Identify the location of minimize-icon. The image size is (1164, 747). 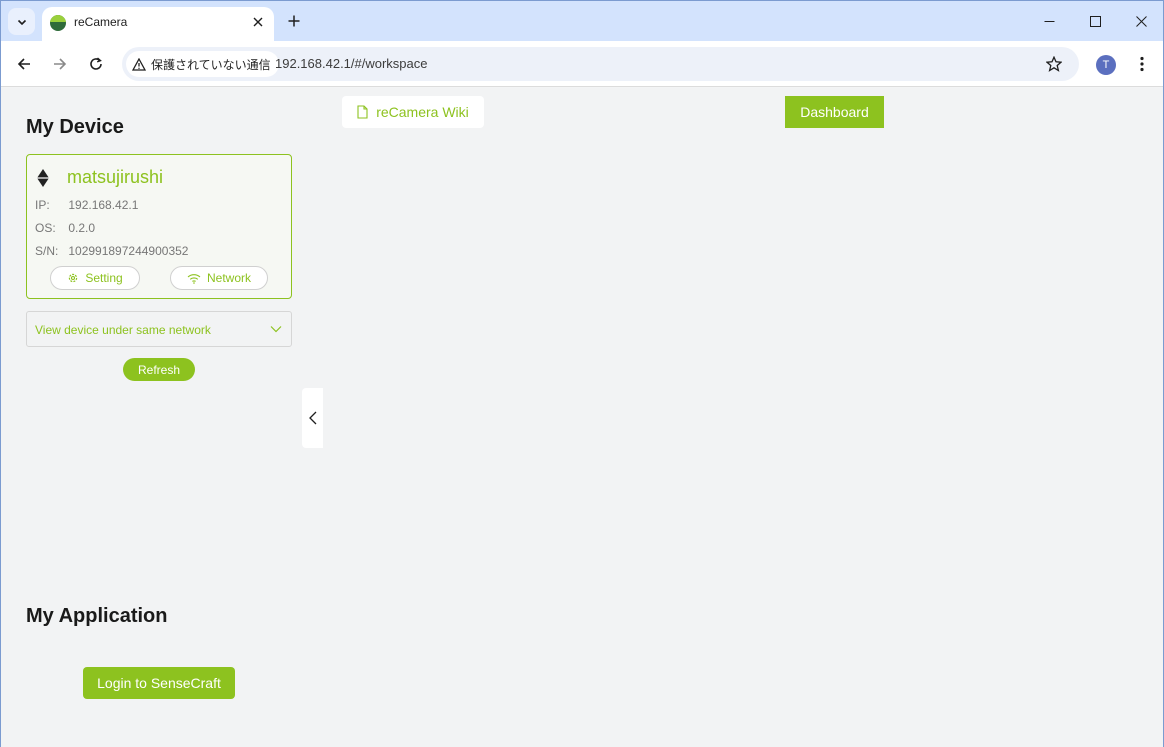
(1049, 21).